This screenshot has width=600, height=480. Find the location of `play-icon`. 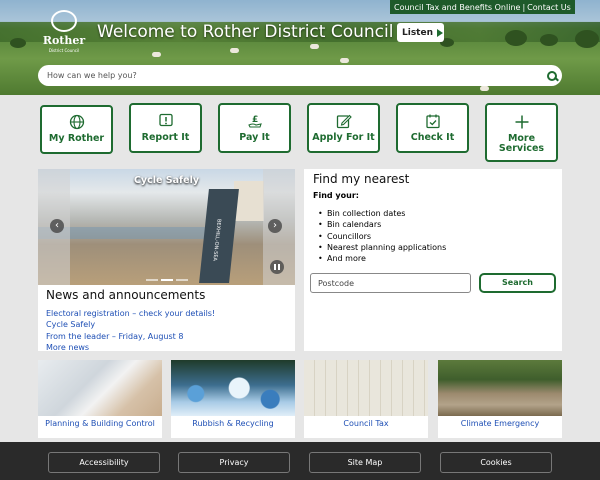

play-icon is located at coordinates (440, 32).